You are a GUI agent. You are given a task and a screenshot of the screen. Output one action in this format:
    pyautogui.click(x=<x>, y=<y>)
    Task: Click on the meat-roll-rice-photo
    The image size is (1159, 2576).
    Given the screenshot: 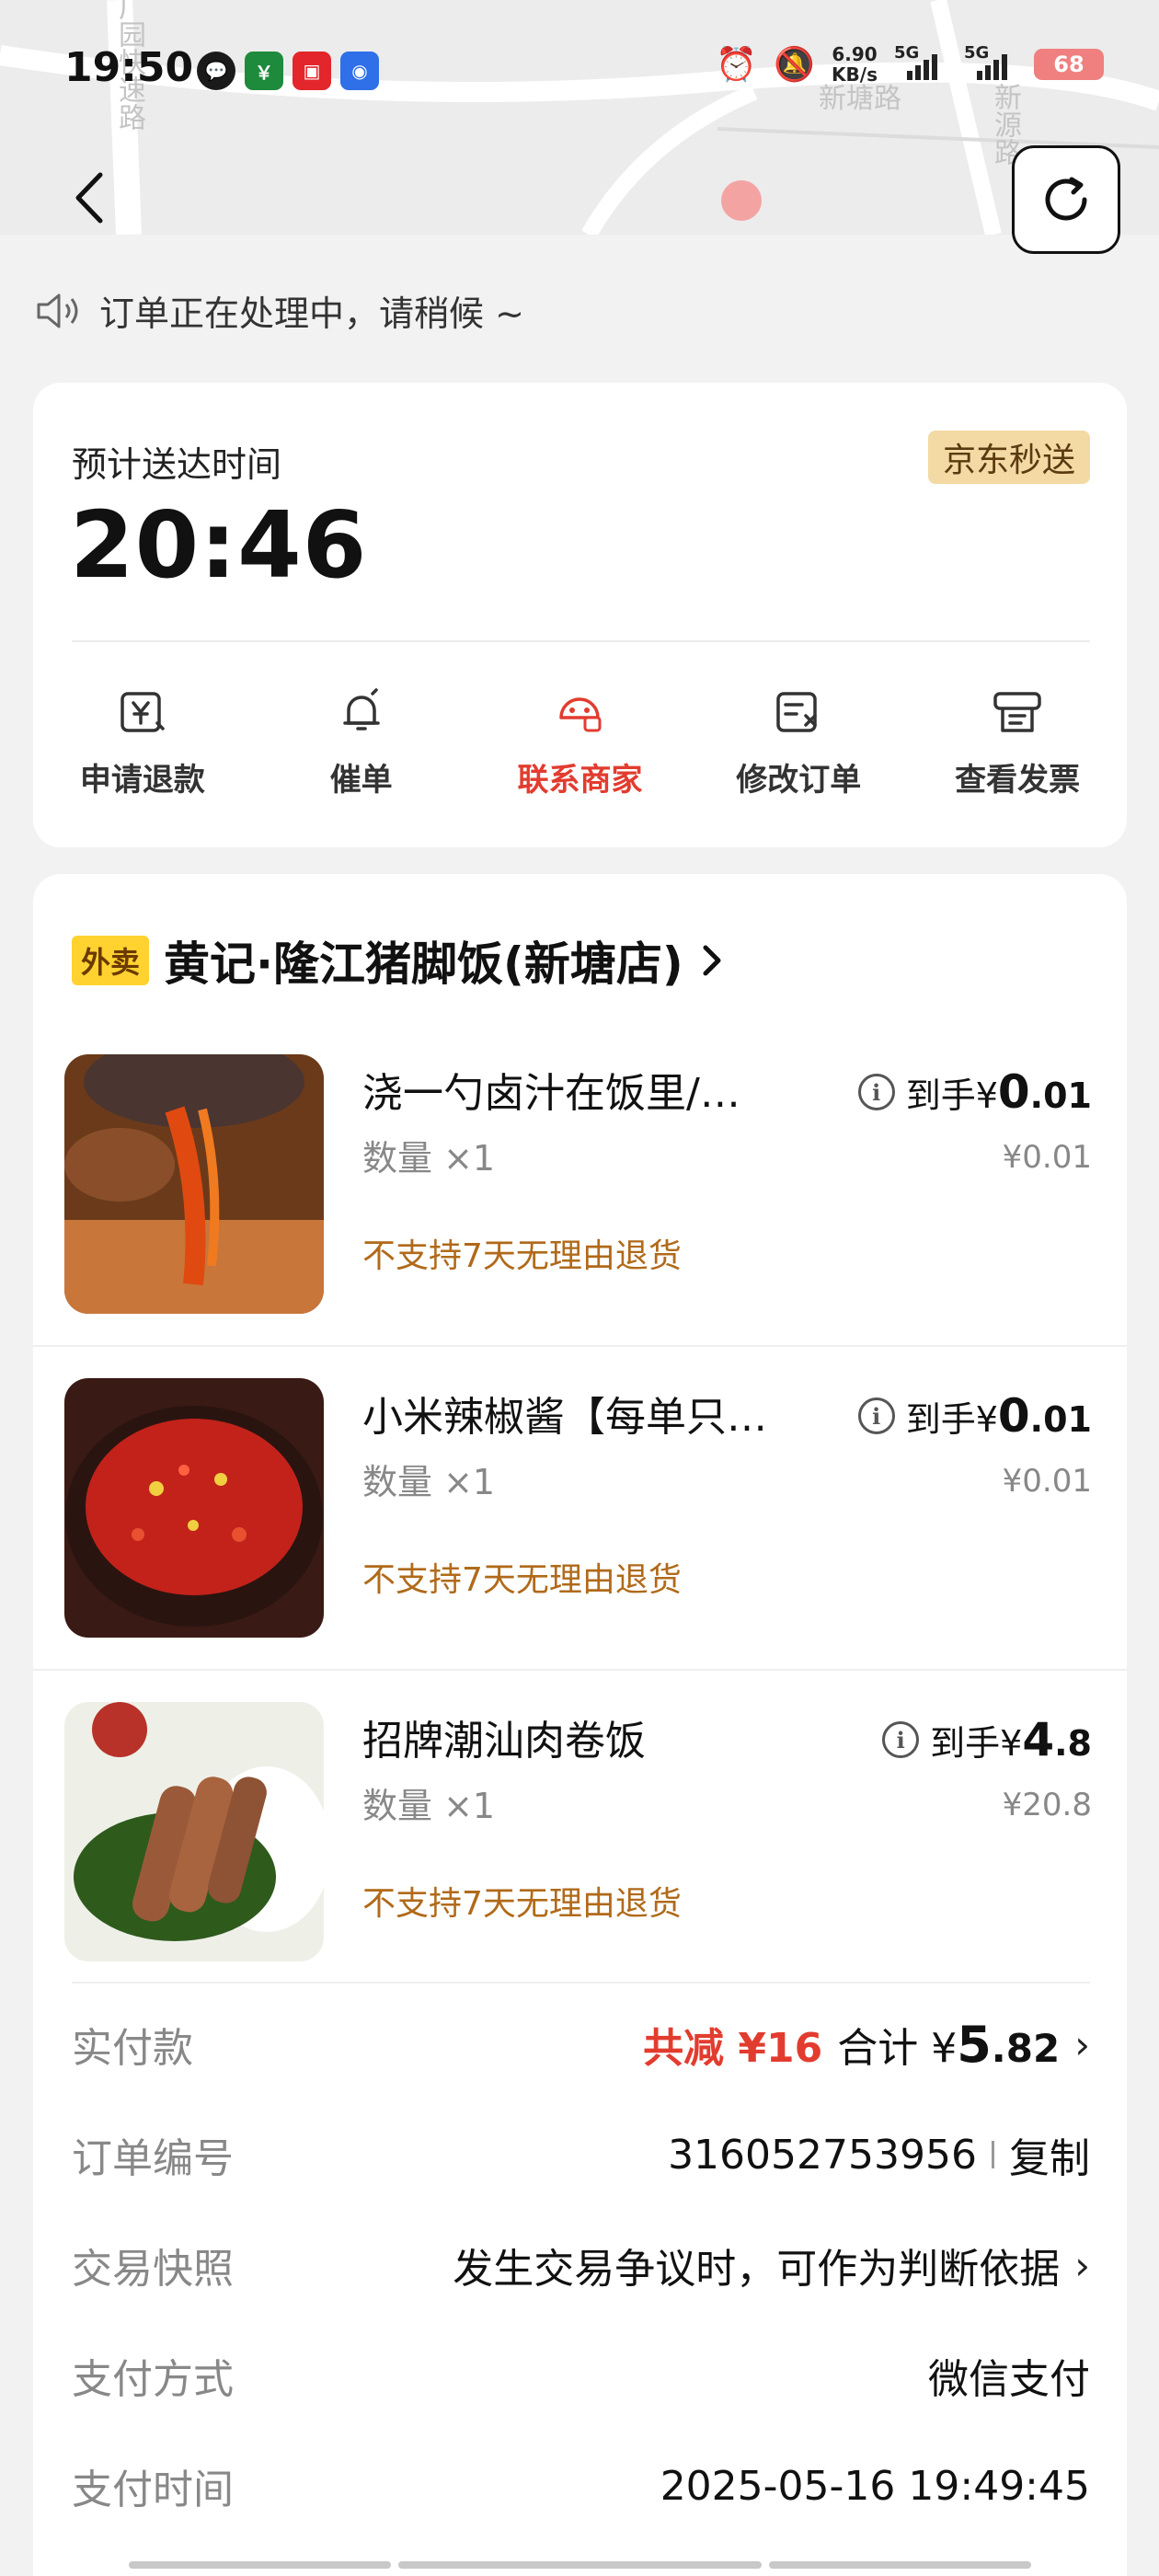 What is the action you would take?
    pyautogui.click(x=194, y=1831)
    